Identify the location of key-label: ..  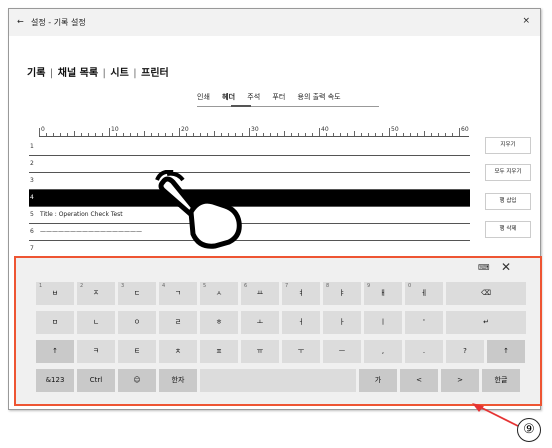
(424, 351).